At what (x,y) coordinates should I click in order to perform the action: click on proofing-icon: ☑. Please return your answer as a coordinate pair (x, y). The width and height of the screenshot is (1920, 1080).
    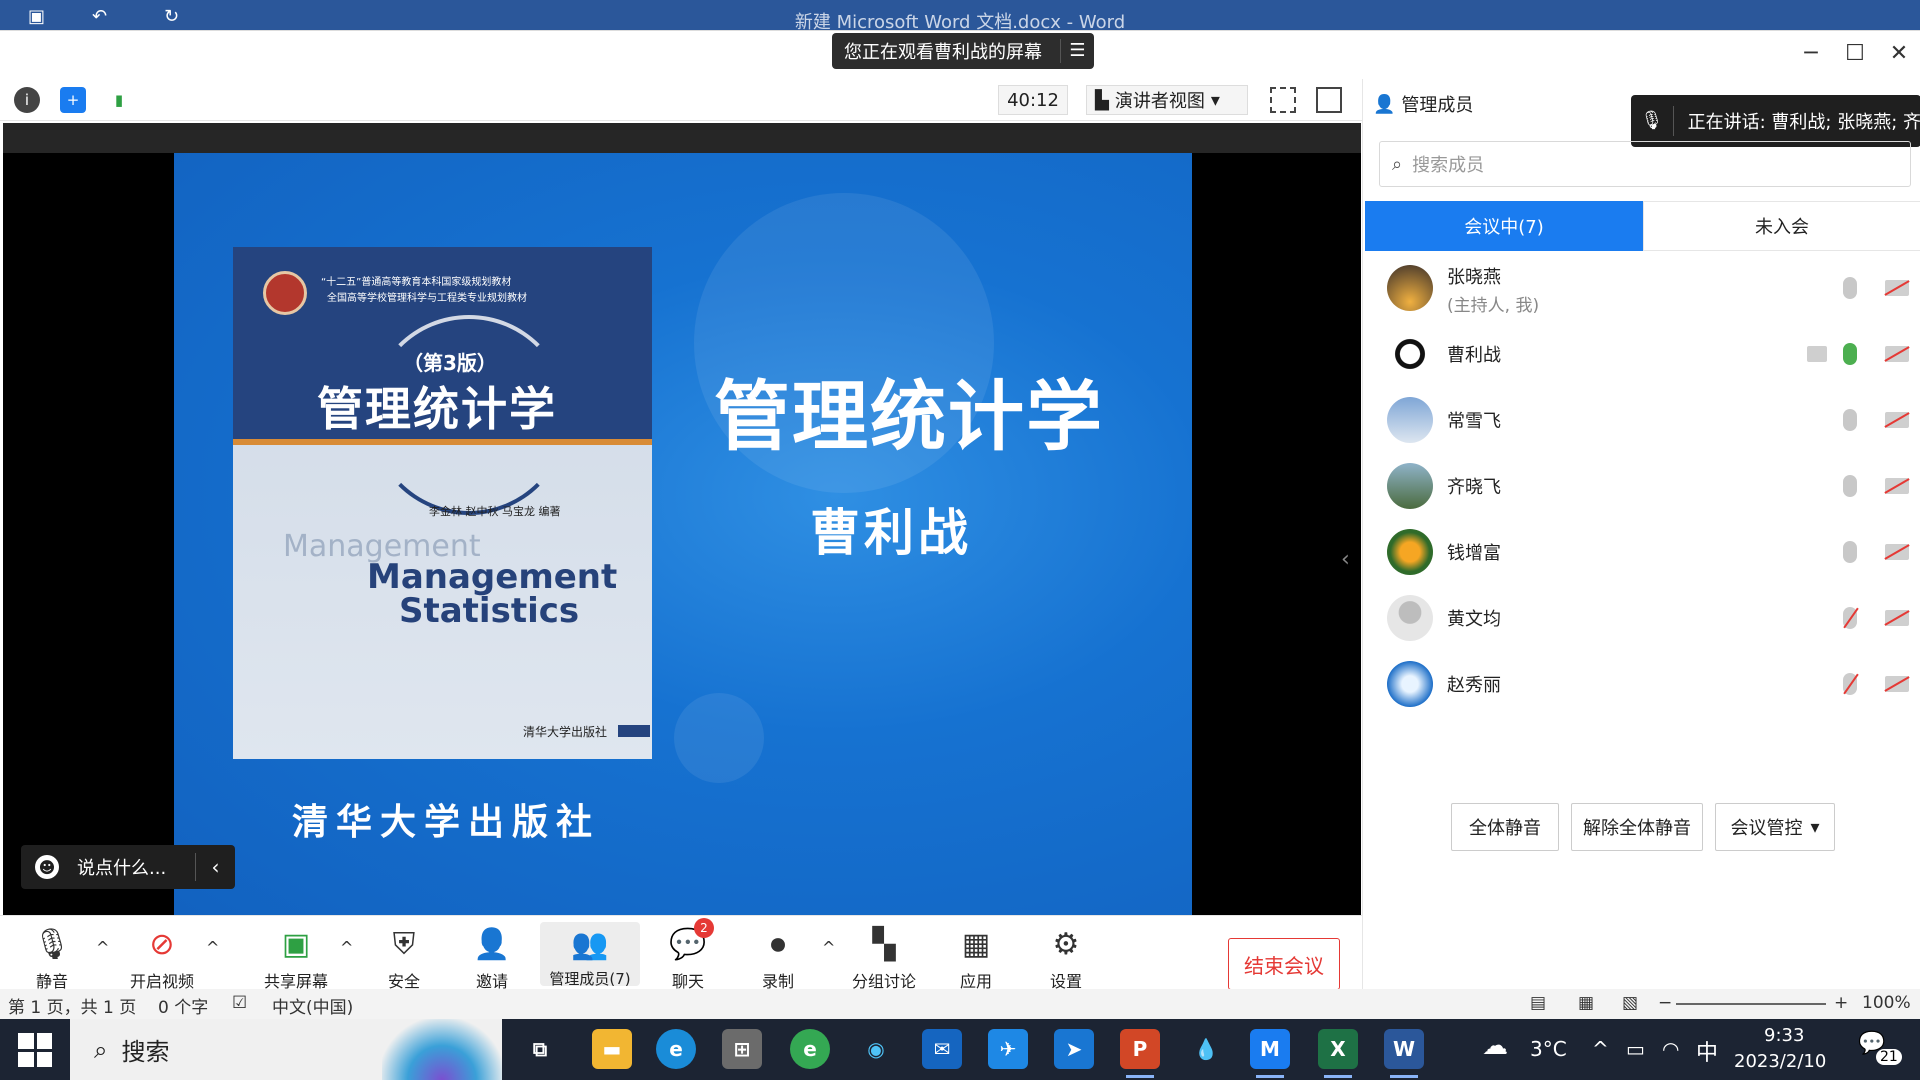
    Looking at the image, I should click on (239, 1003).